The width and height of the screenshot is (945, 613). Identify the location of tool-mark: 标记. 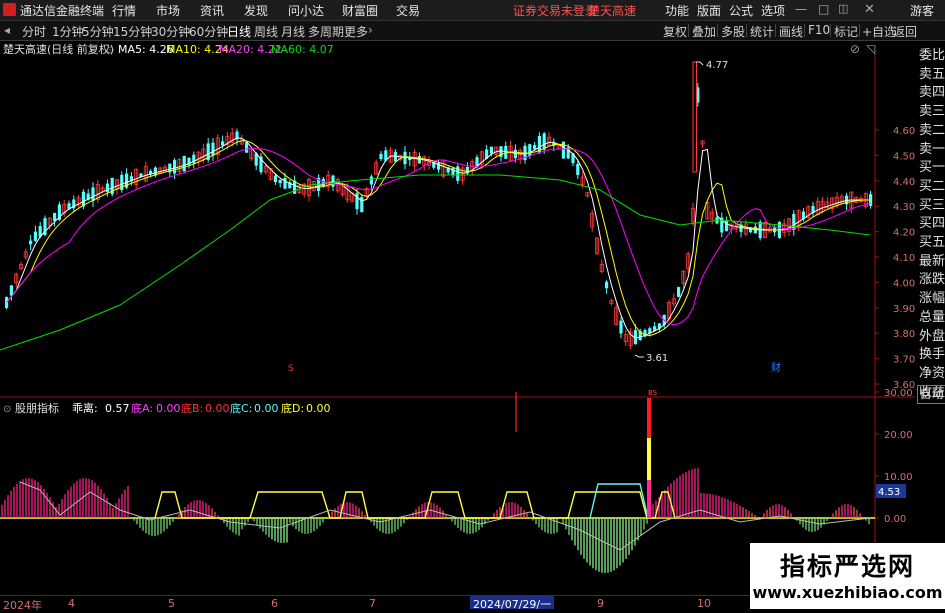
(846, 31).